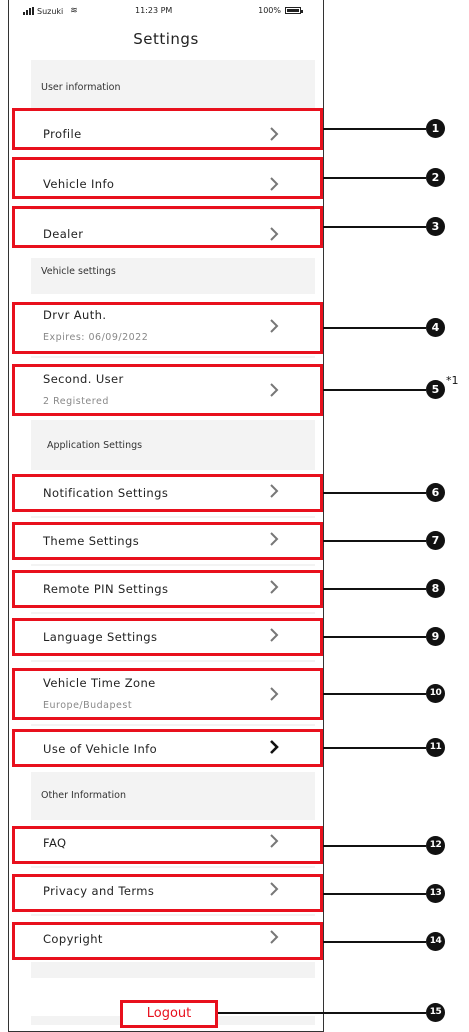  What do you see at coordinates (435, 226) in the screenshot?
I see `callout-badge: 3` at bounding box center [435, 226].